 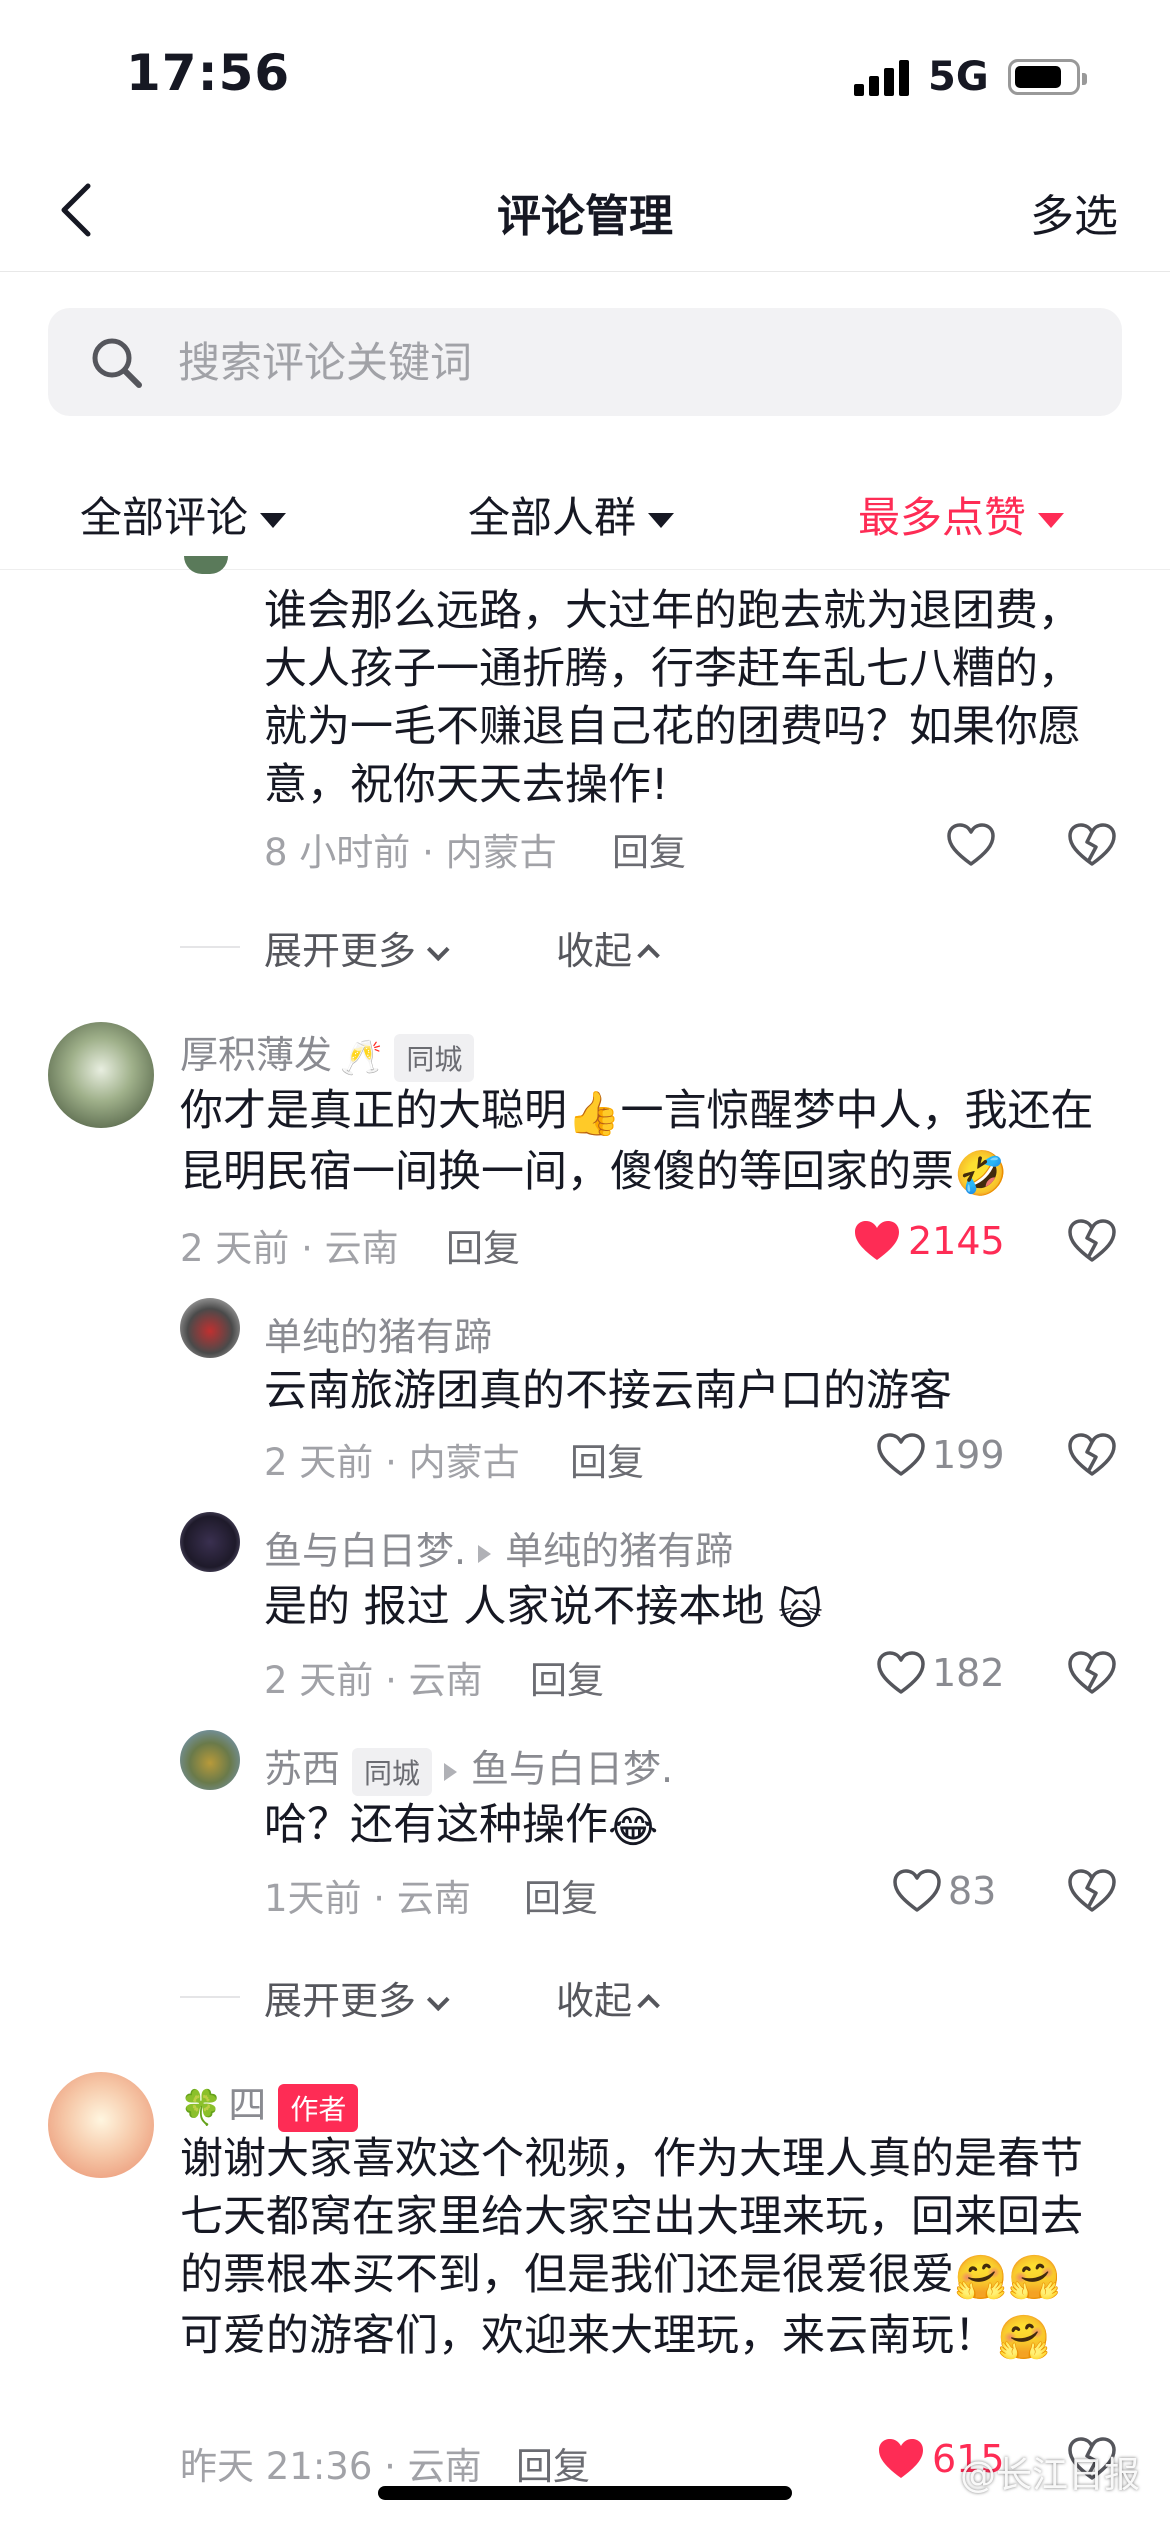 I want to click on filter-label: 全部人群, so click(x=552, y=517).